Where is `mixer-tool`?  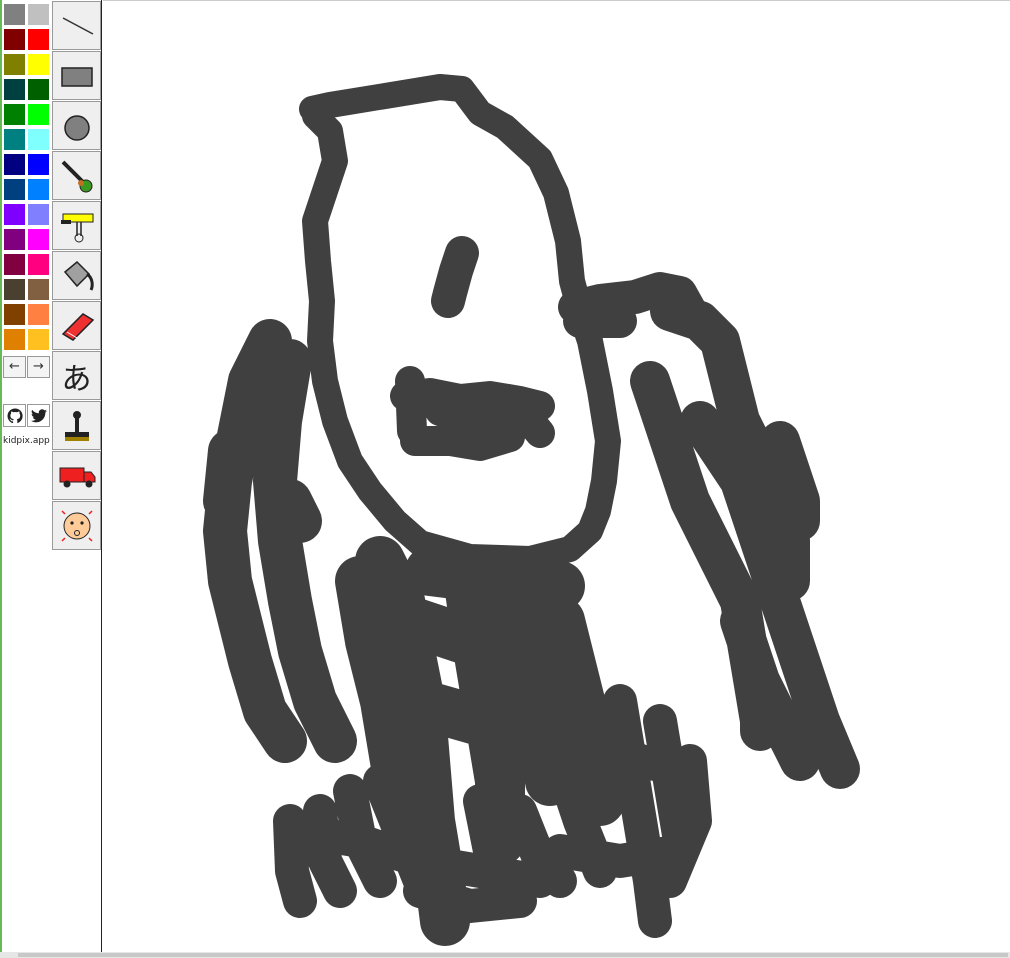 mixer-tool is located at coordinates (76, 225).